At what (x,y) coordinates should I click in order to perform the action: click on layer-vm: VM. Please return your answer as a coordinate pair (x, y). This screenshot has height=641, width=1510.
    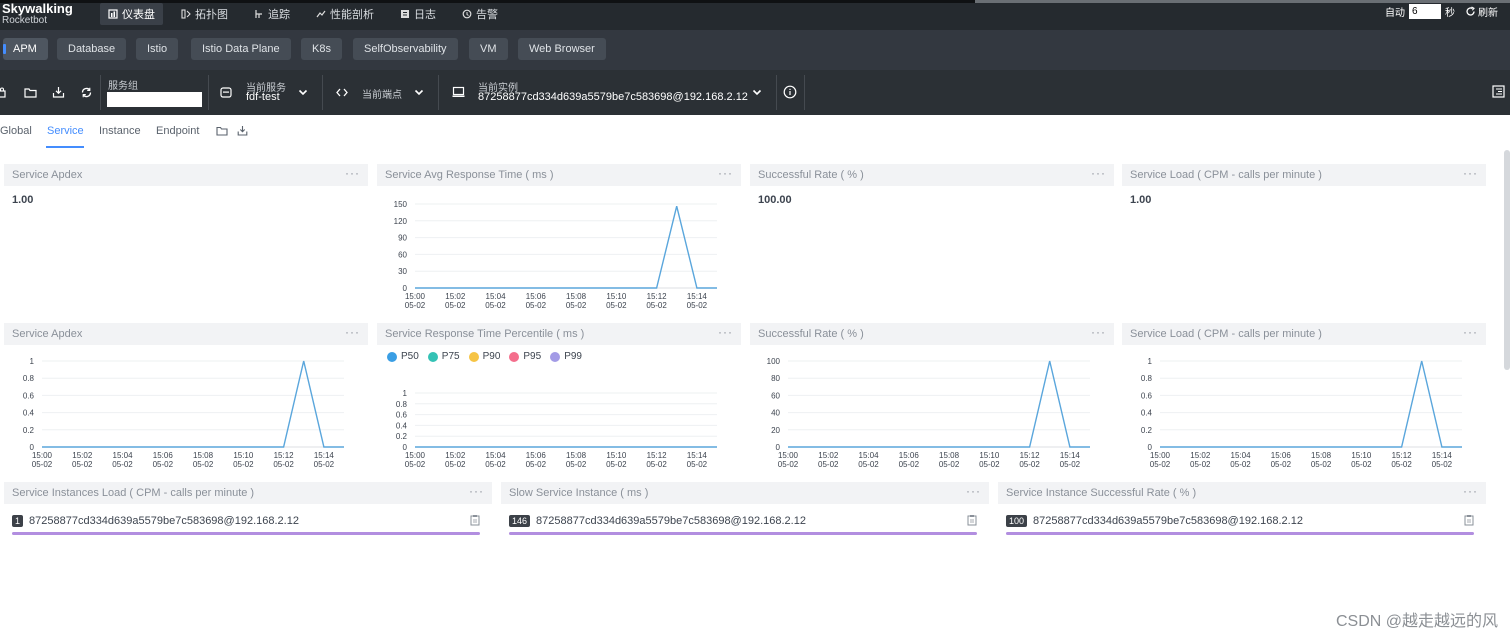
    Looking at the image, I should click on (488, 49).